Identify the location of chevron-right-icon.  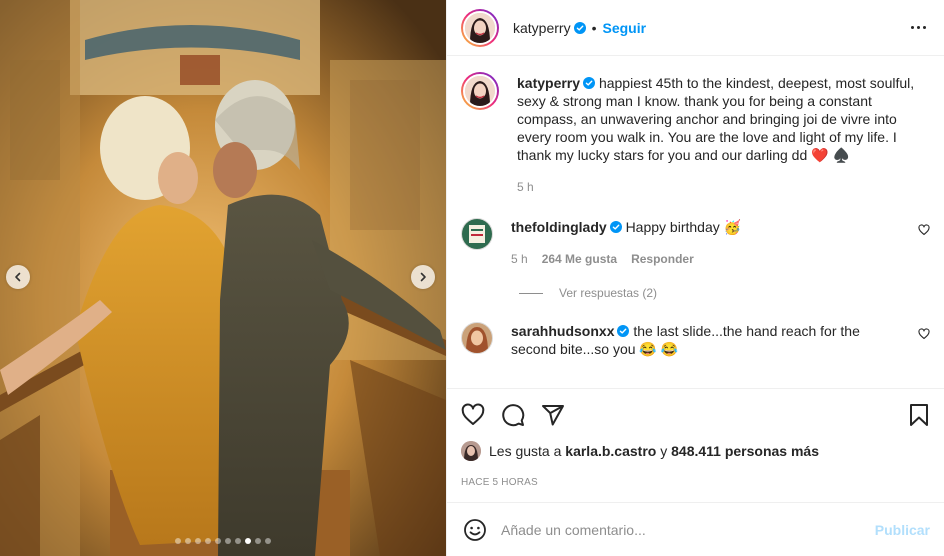
(423, 277).